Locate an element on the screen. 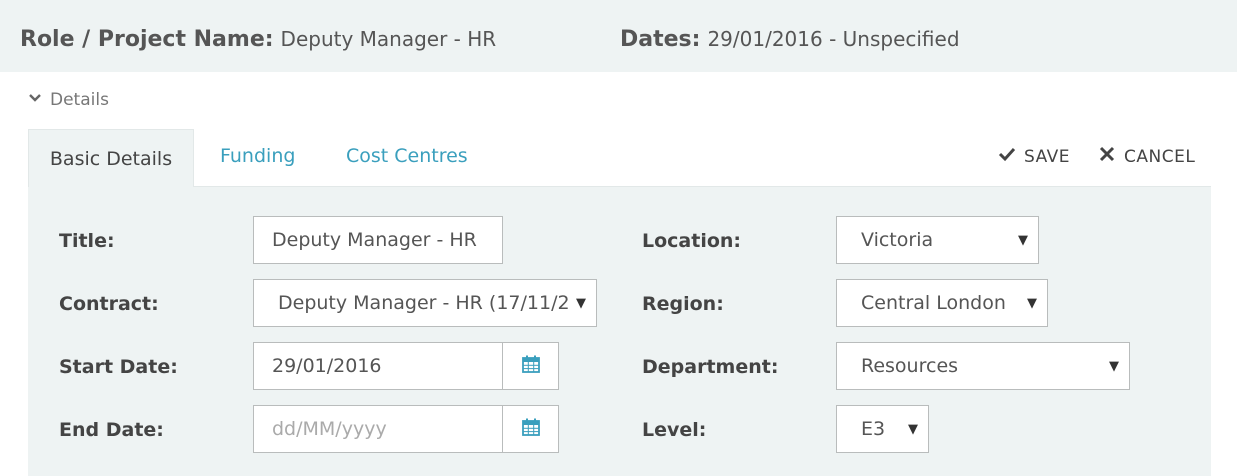  department-select: Resources ▼ is located at coordinates (983, 366).